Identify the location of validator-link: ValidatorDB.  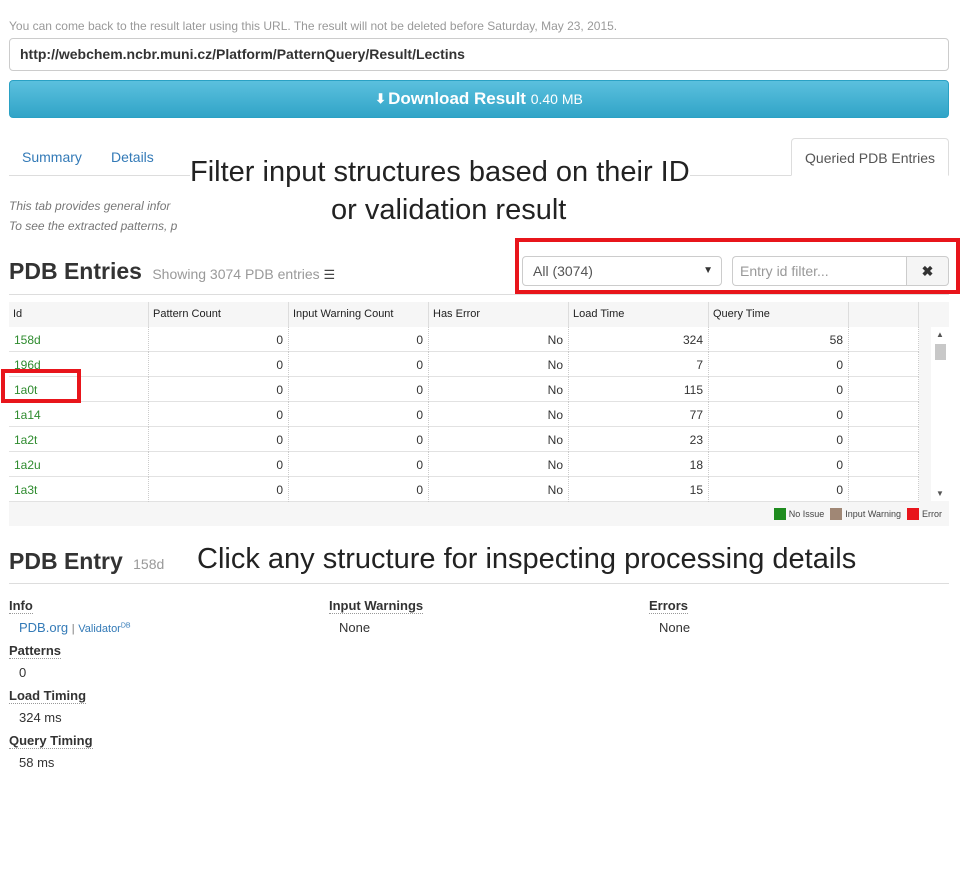
(104, 628).